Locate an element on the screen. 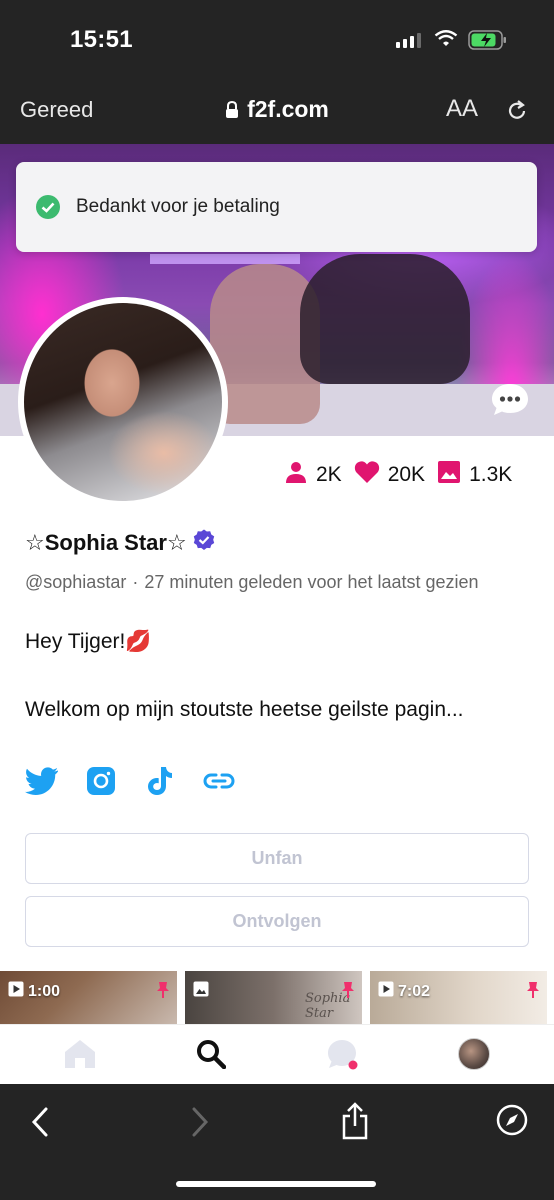 This screenshot has height=1200, width=554. fans-count: 2K is located at coordinates (329, 474).